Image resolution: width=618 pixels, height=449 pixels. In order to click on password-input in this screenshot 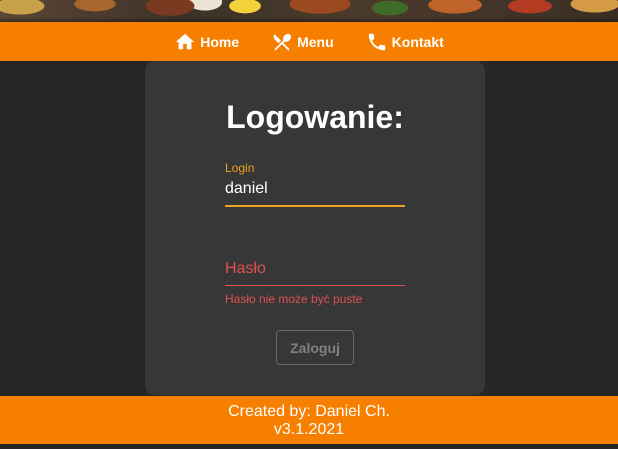, I will do `click(315, 270)`.